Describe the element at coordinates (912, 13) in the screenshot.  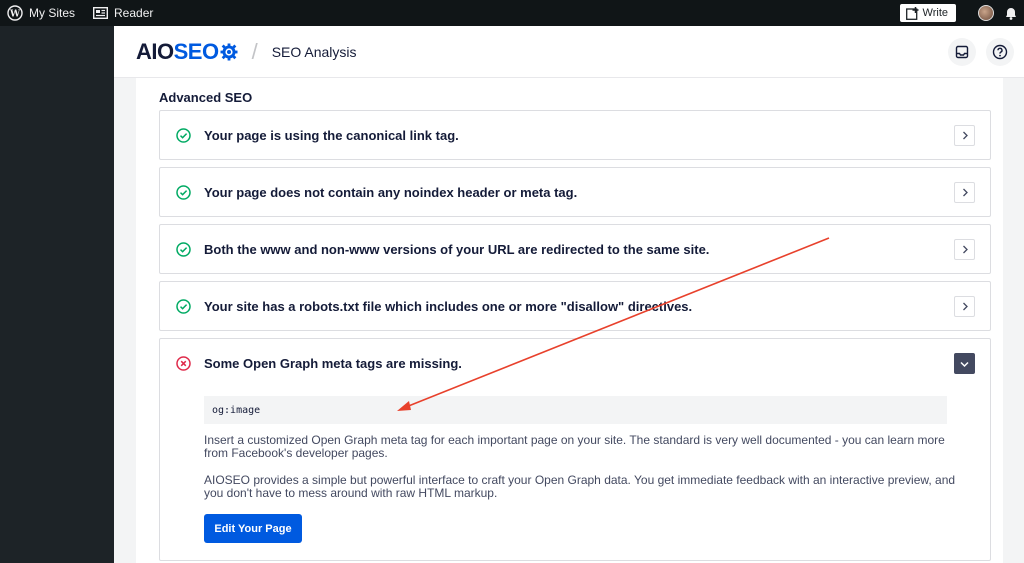
I see `write-icon` at that location.